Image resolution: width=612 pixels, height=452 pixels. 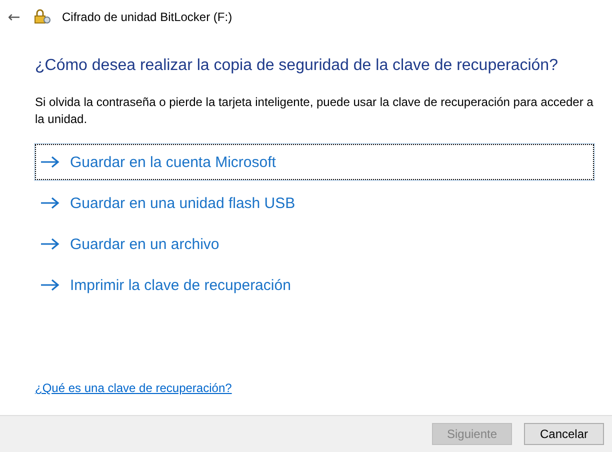 I want to click on help-link: ¿Qué es una clave de recuperación?, so click(x=133, y=388).